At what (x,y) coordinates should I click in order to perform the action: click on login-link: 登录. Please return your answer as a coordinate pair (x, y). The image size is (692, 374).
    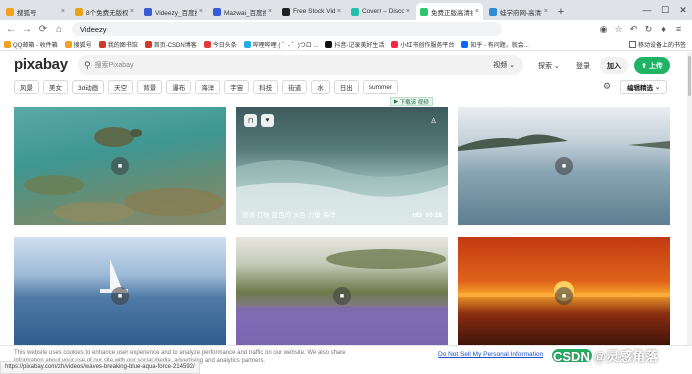
    Looking at the image, I should click on (583, 66).